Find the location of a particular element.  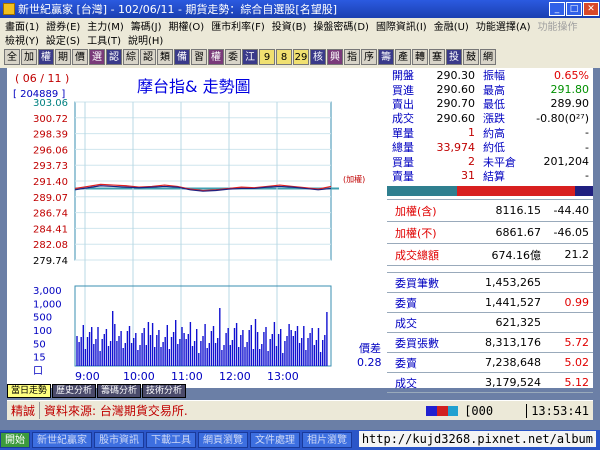

order-label: 成交 is located at coordinates (406, 383).